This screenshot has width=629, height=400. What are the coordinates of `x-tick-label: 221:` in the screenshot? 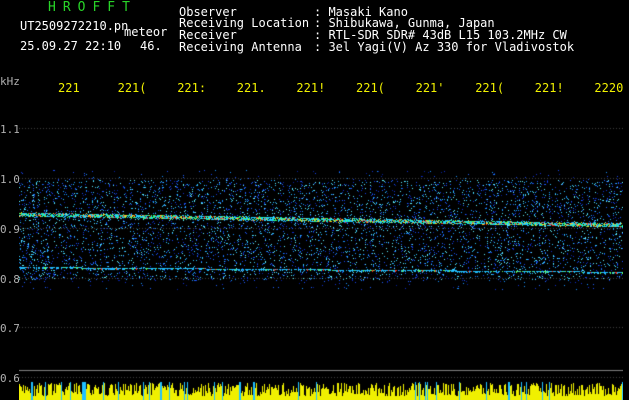 It's located at (192, 88).